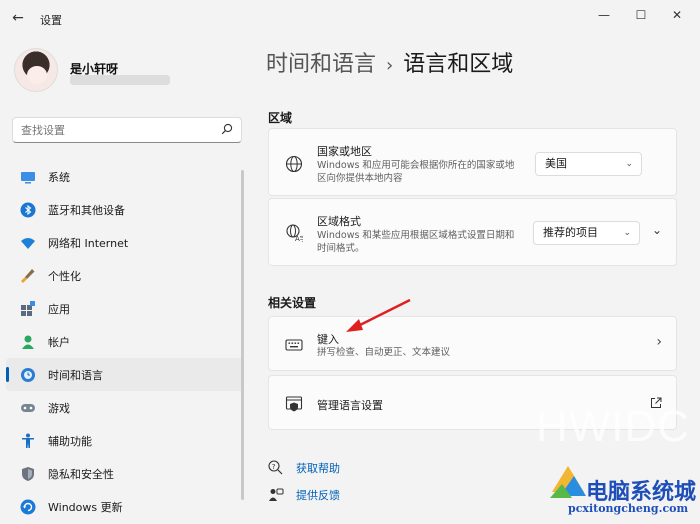 Image resolution: width=700 pixels, height=524 pixels. I want to click on watermark-hwidc: HWIDC, so click(613, 426).